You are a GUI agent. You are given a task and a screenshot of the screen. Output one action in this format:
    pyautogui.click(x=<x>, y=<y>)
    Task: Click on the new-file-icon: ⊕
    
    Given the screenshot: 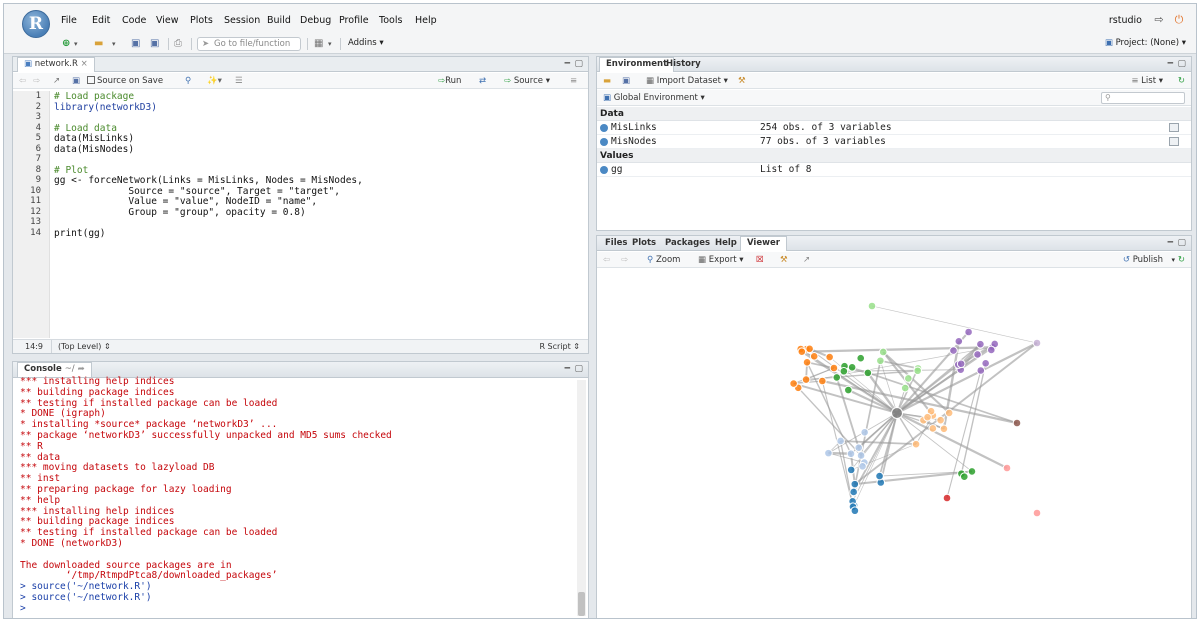 What is the action you would take?
    pyautogui.click(x=66, y=44)
    